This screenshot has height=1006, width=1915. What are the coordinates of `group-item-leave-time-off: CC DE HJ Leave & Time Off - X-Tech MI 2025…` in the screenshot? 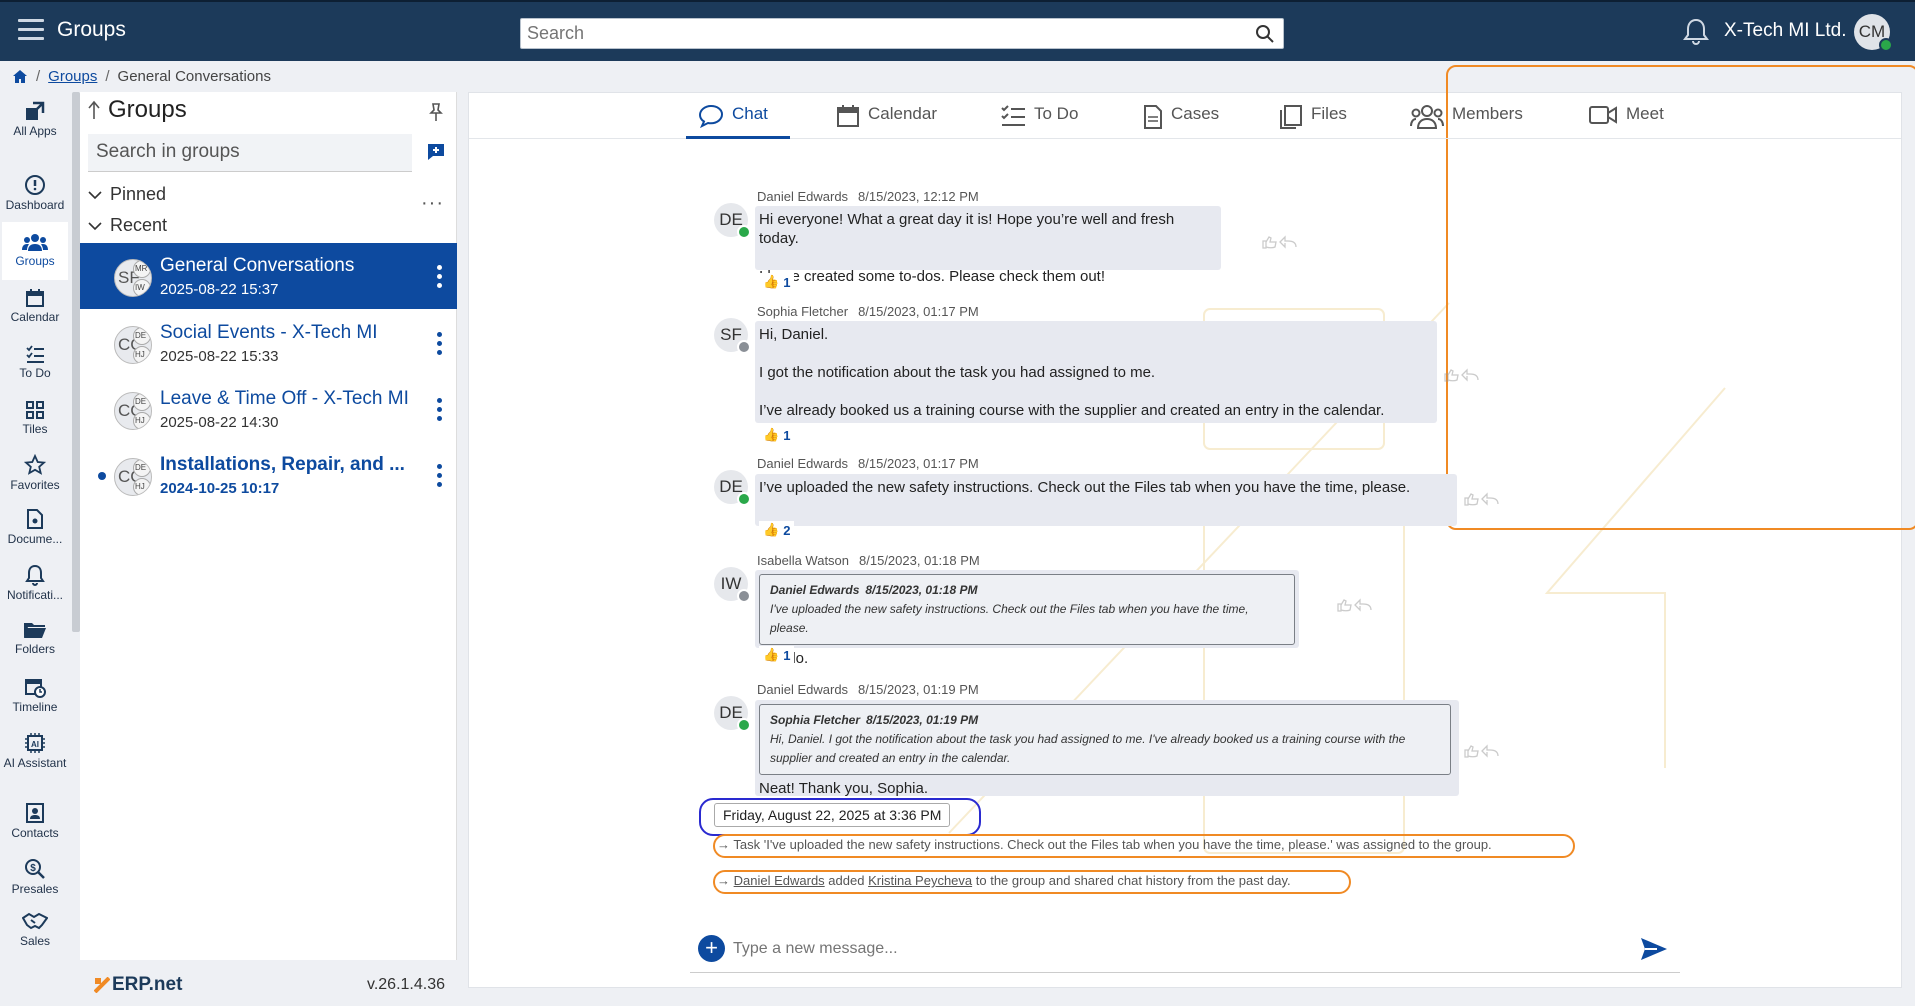 It's located at (268, 409).